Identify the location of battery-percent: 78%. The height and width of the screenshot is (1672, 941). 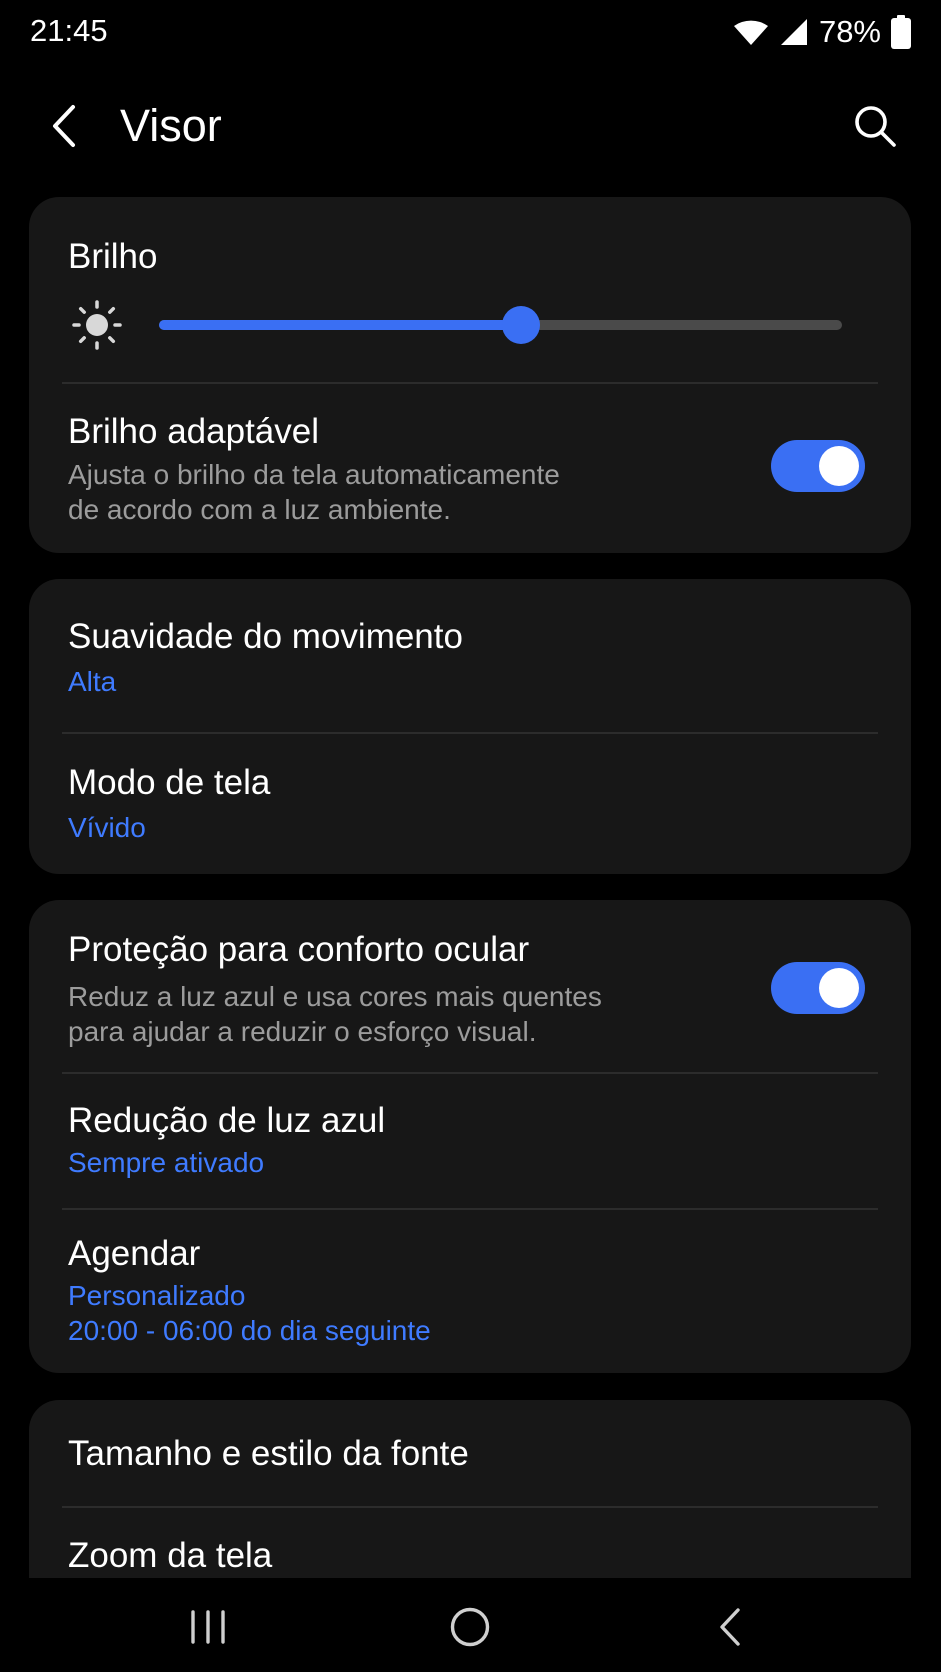
(849, 31).